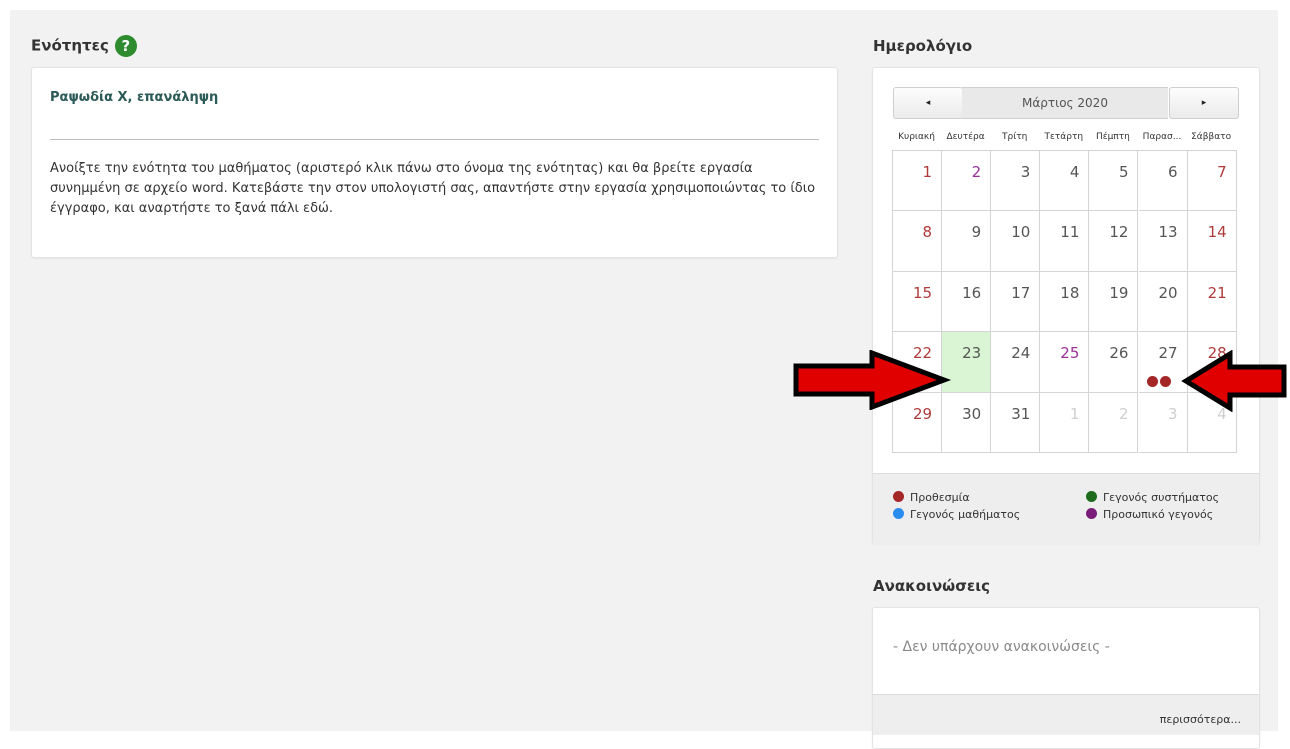 This screenshot has height=749, width=1290. I want to click on units-heading: Ενότητες?, so click(84, 46).